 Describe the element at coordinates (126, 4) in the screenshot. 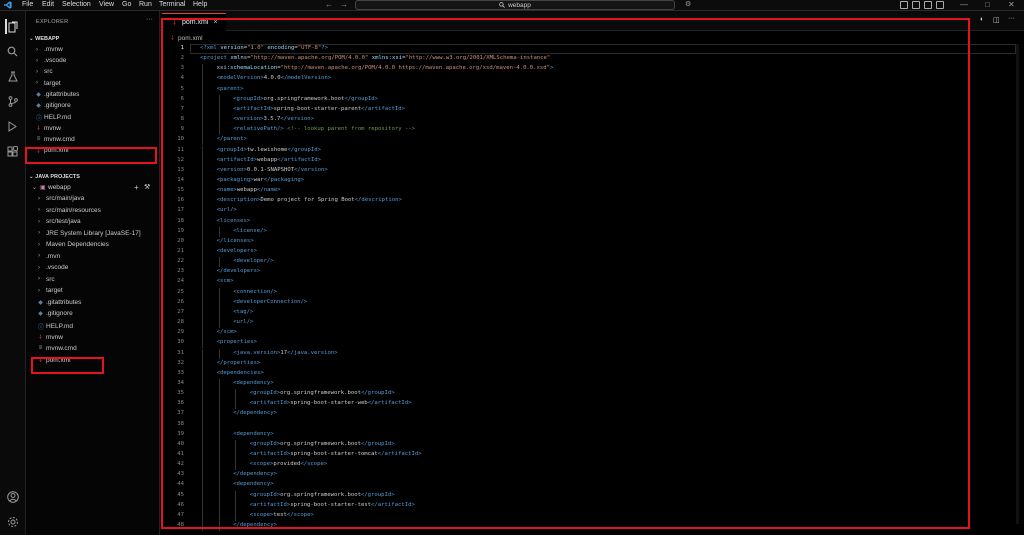

I see `menu-go: Go` at that location.